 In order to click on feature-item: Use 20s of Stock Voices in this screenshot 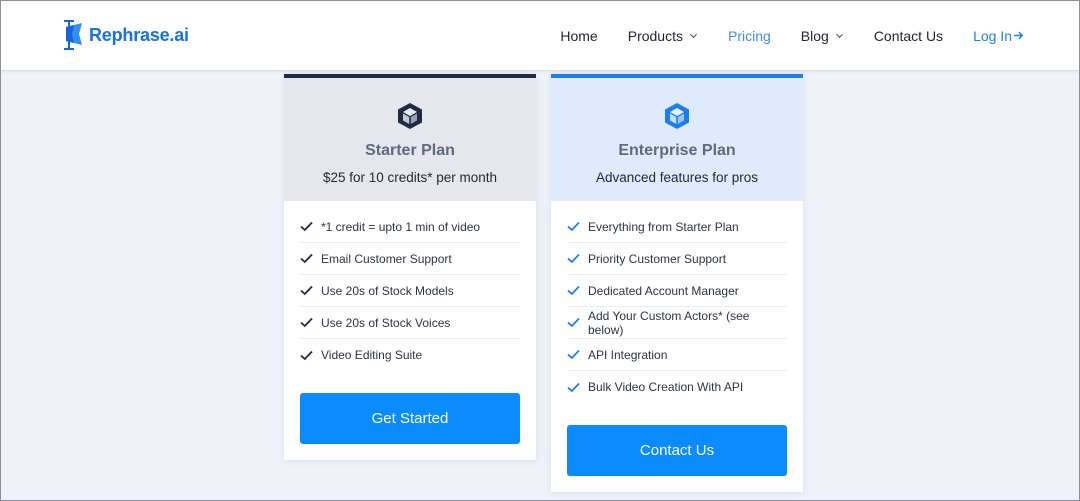, I will do `click(410, 323)`.